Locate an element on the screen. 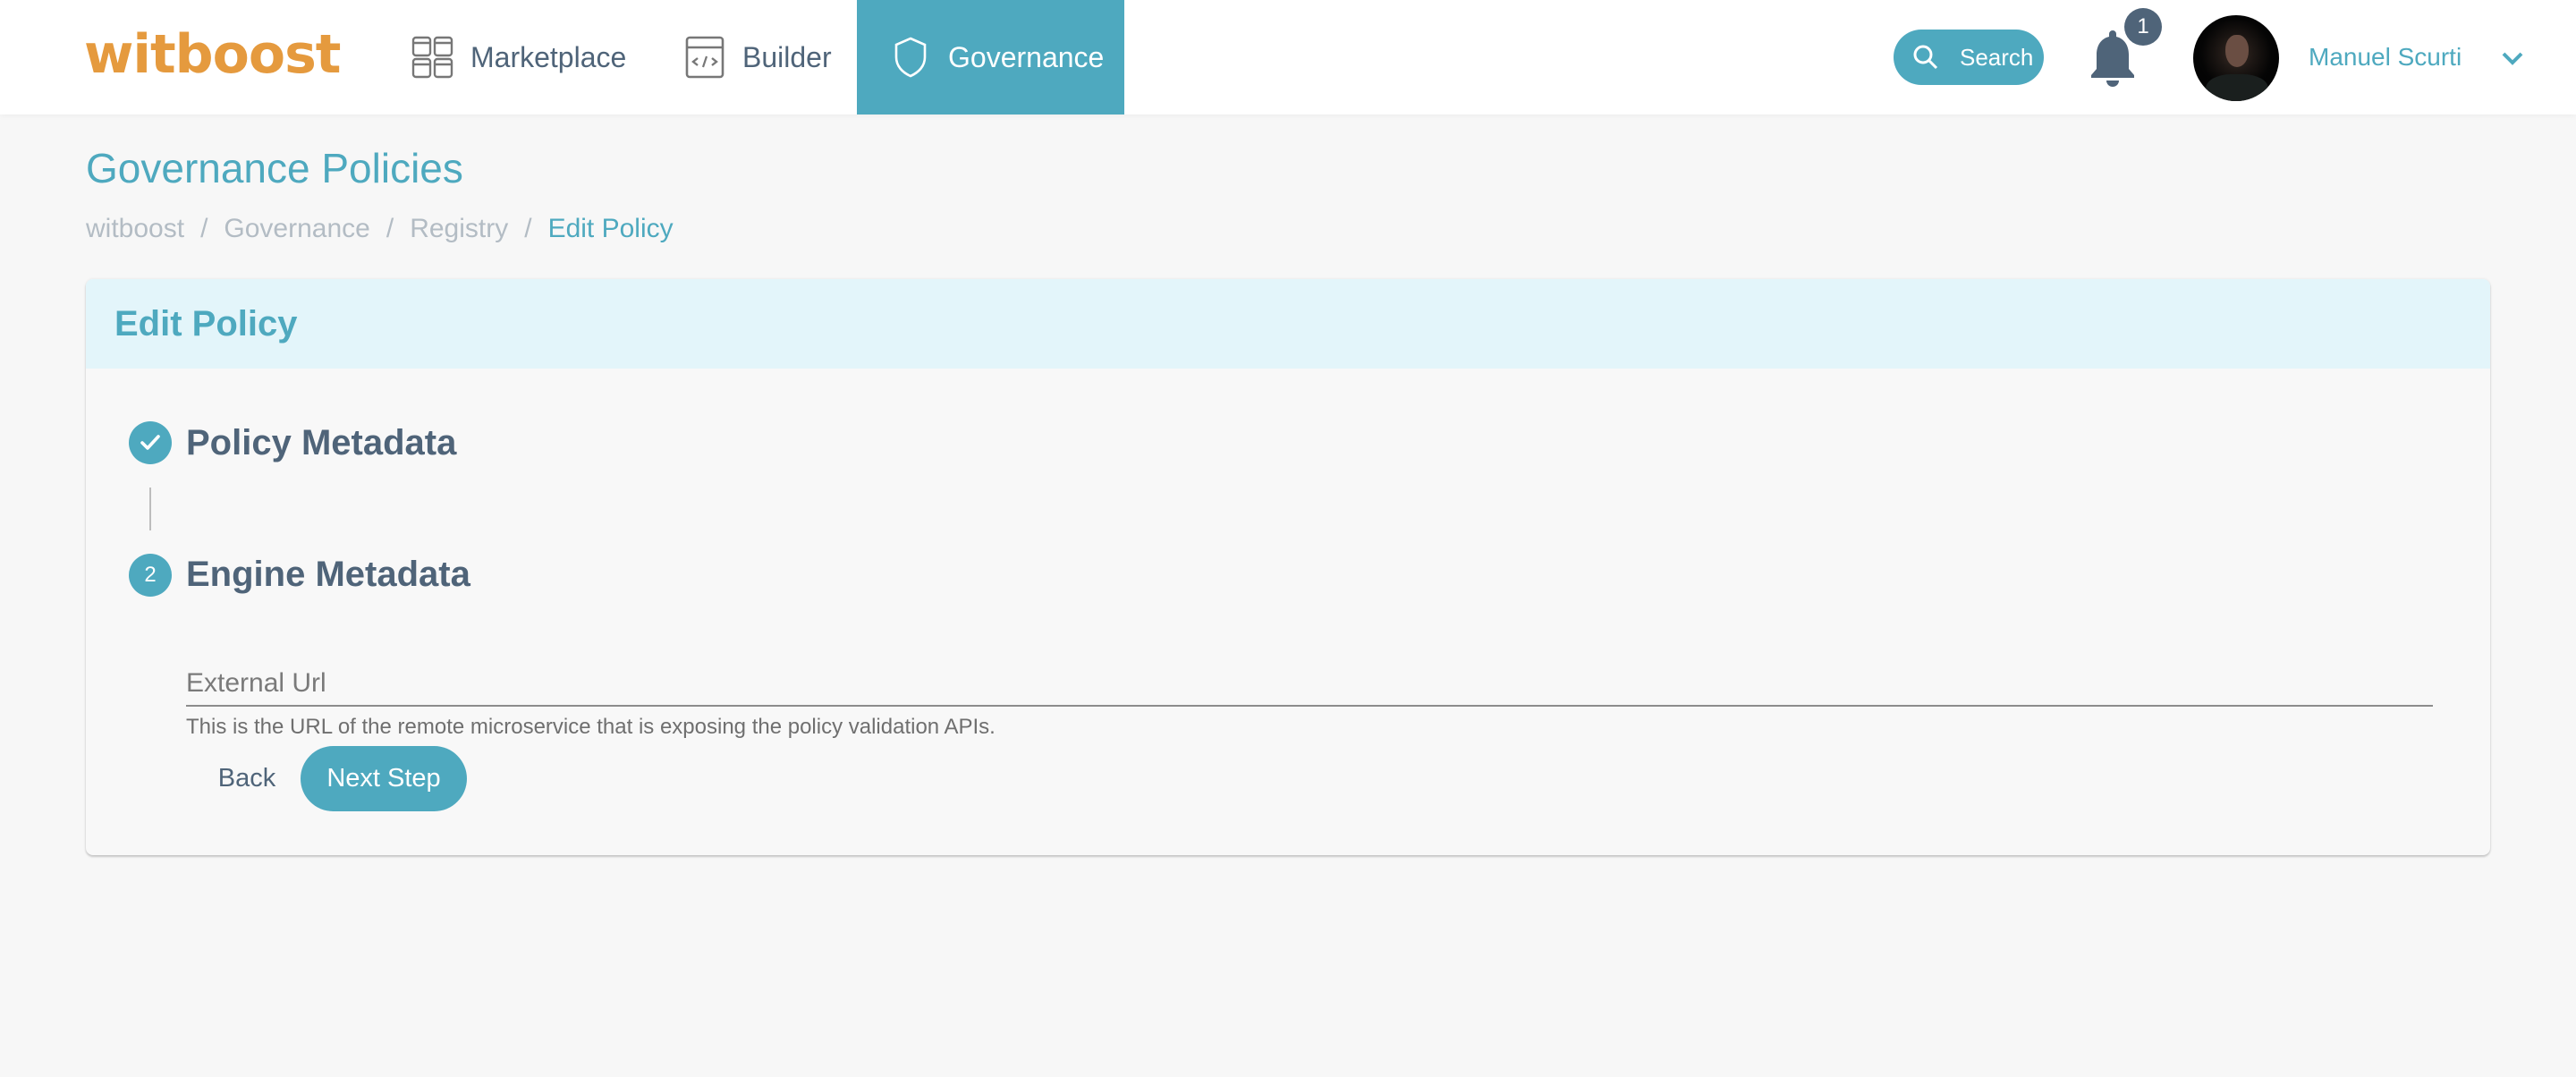  external-url-input is located at coordinates (1309, 680).